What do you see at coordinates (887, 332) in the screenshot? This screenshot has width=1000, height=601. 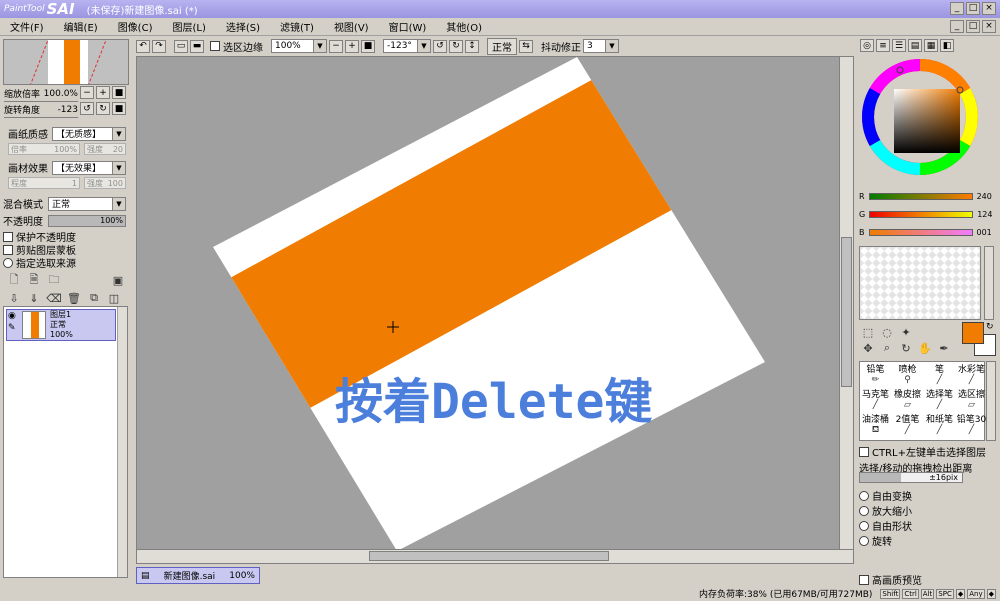 I see `lasso-tool-icon: ◌` at bounding box center [887, 332].